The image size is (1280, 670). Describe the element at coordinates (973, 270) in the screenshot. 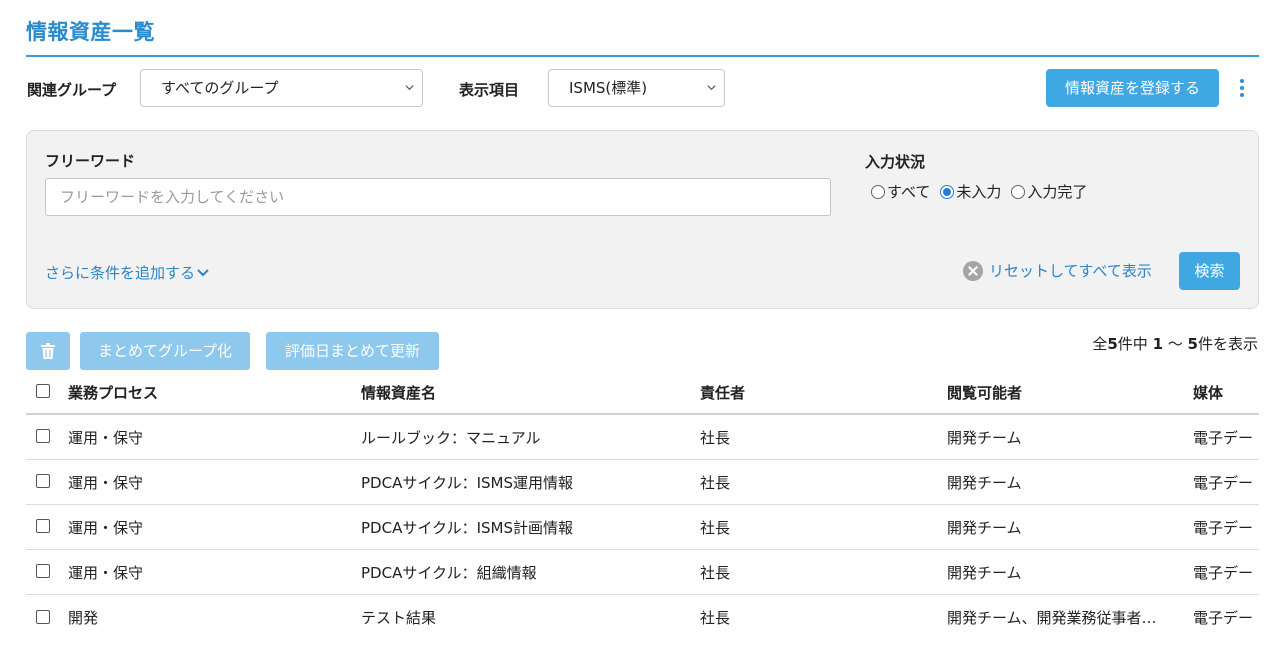

I see `close-circle-icon` at that location.